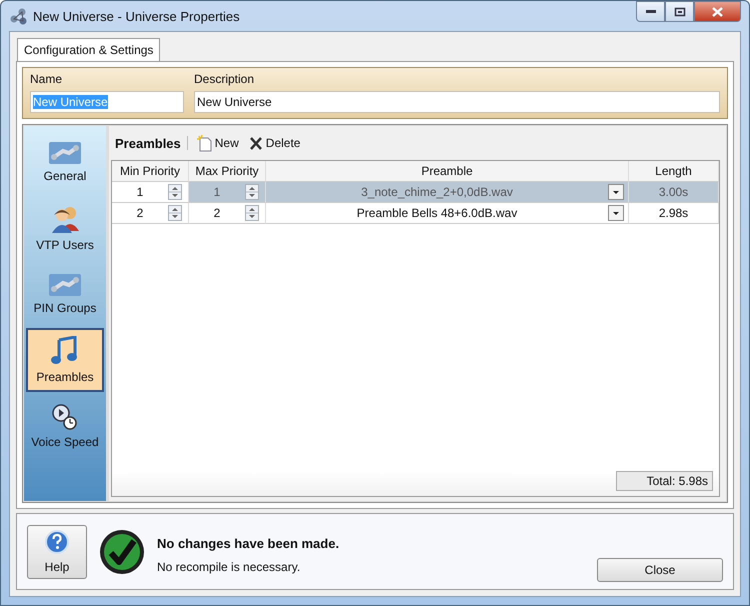 The image size is (750, 606). Describe the element at coordinates (673, 213) in the screenshot. I see `table-cell: 2.98s` at that location.